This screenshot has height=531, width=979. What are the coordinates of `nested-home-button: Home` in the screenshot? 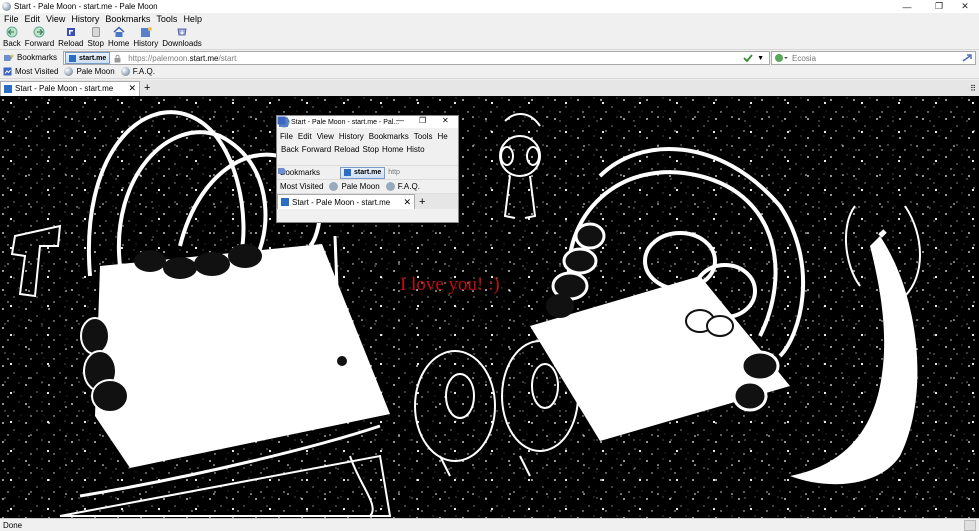 It's located at (340, 140).